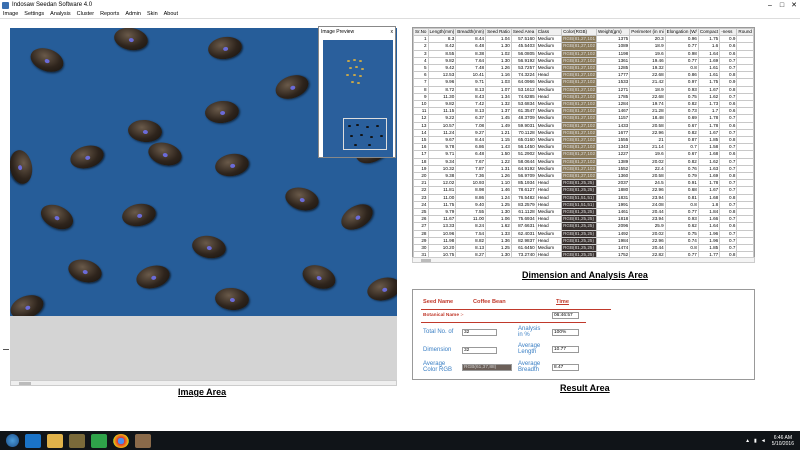 This screenshot has height=450, width=800. I want to click on table-cell: 19.32, so click(647, 68).